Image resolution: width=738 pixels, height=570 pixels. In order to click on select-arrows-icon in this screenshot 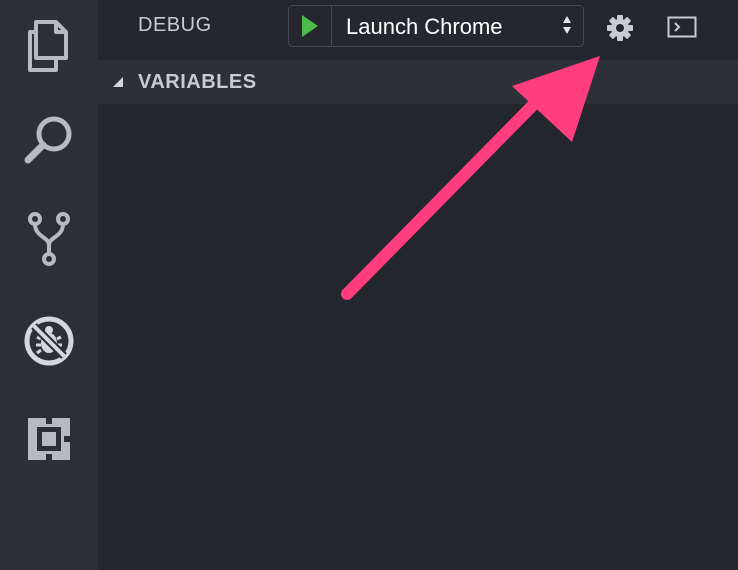, I will do `click(567, 25)`.